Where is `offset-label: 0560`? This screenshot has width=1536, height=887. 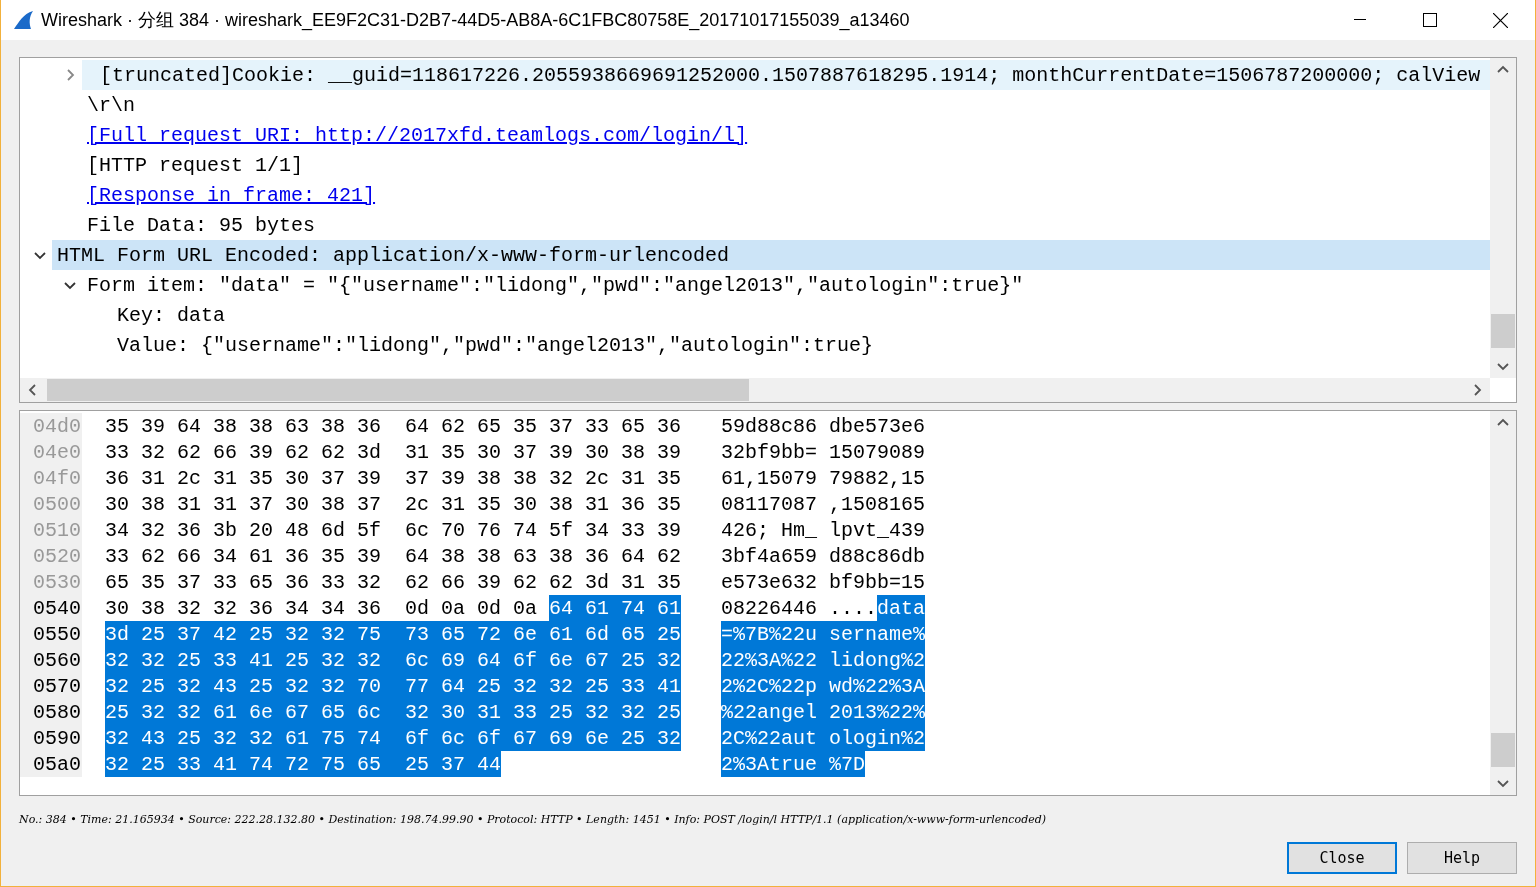
offset-label: 0560 is located at coordinates (51, 660).